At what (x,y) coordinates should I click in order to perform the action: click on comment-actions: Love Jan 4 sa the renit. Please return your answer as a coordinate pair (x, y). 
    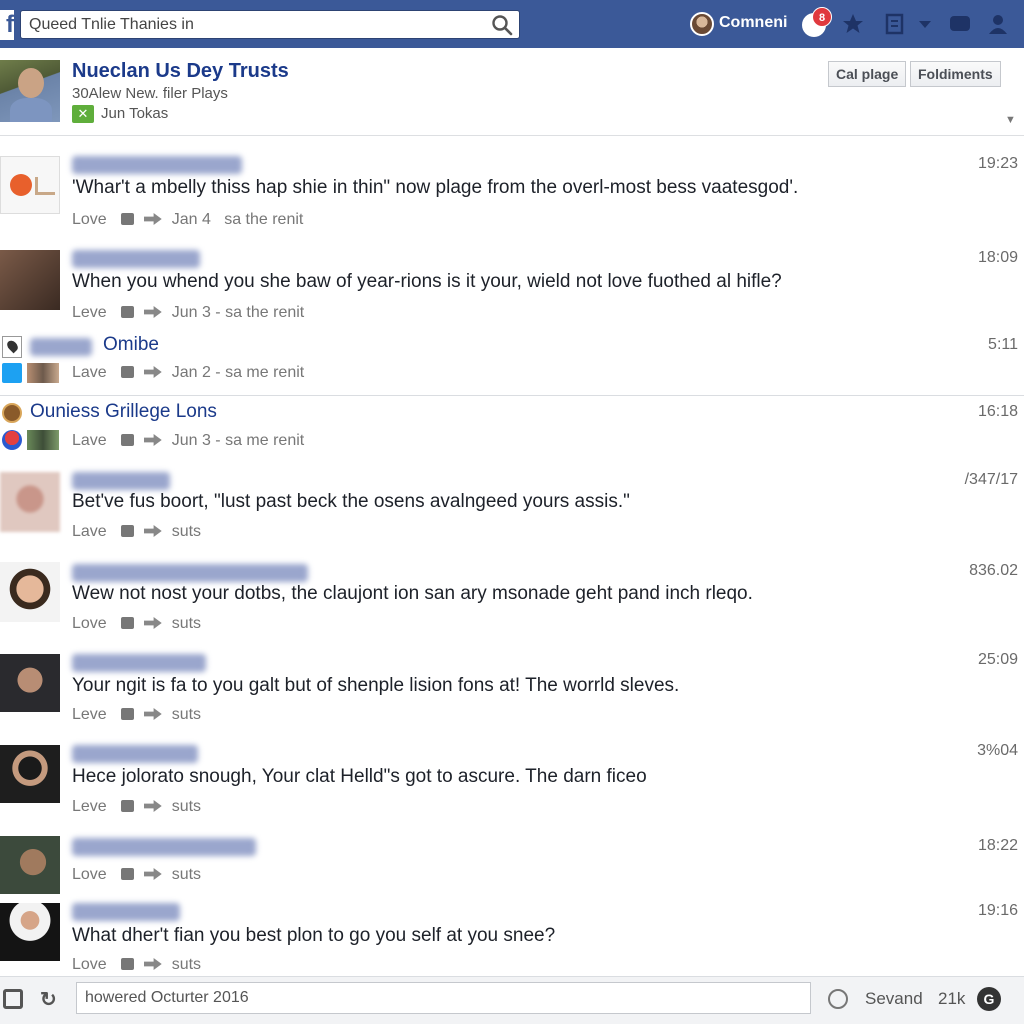
    Looking at the image, I should click on (187, 220).